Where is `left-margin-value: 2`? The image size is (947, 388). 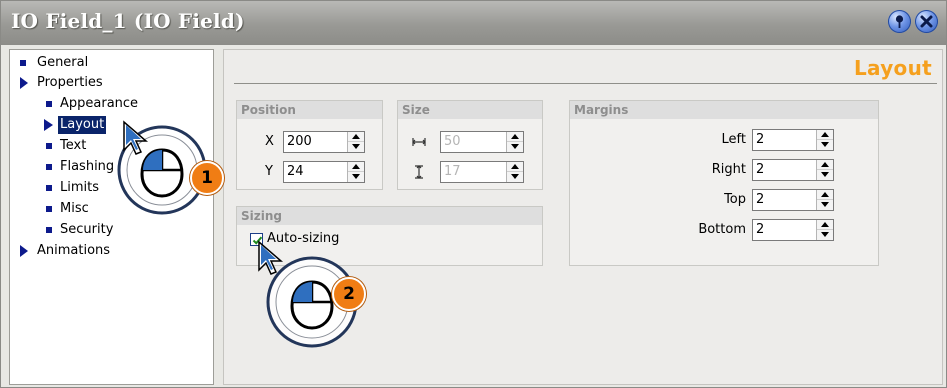 left-margin-value: 2 is located at coordinates (760, 139).